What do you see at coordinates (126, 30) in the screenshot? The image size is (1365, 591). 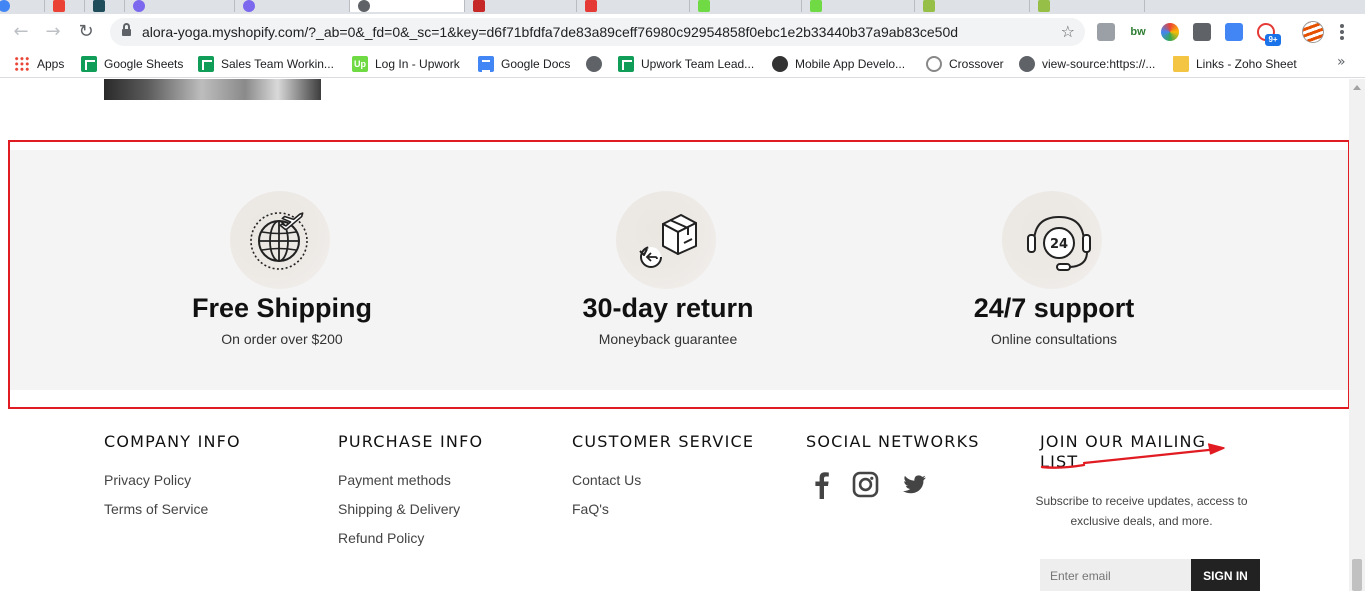 I see `lock-icon` at bounding box center [126, 30].